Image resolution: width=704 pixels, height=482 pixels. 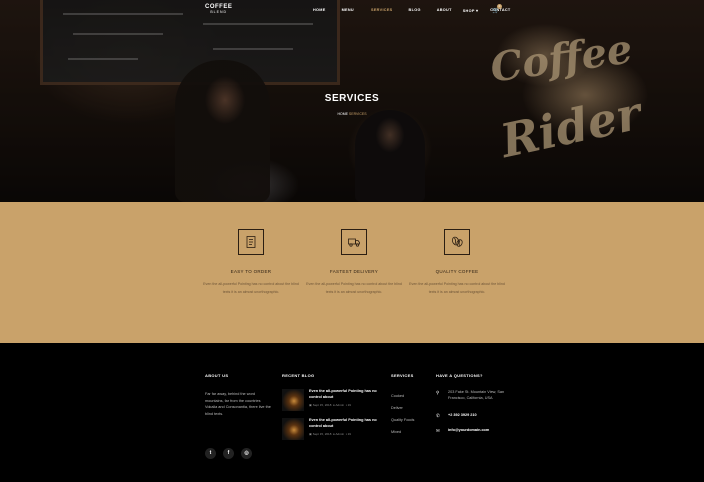 I want to click on facebook-icon: f, so click(x=228, y=453).